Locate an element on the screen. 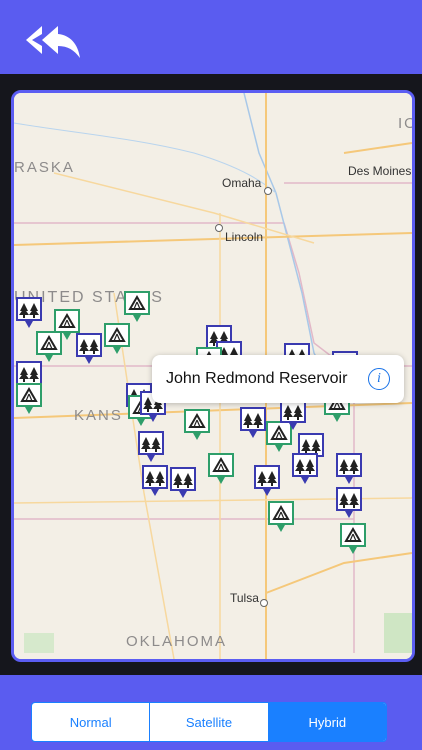 The width and height of the screenshot is (422, 750). city-label: Tulsa is located at coordinates (244, 598).